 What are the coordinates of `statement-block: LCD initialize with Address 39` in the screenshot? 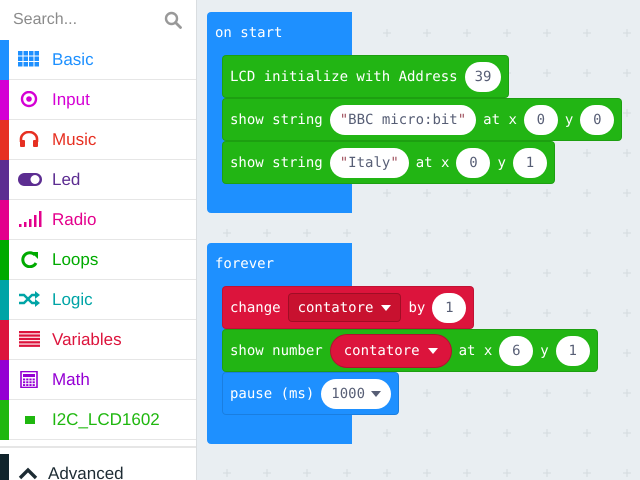 It's located at (366, 76).